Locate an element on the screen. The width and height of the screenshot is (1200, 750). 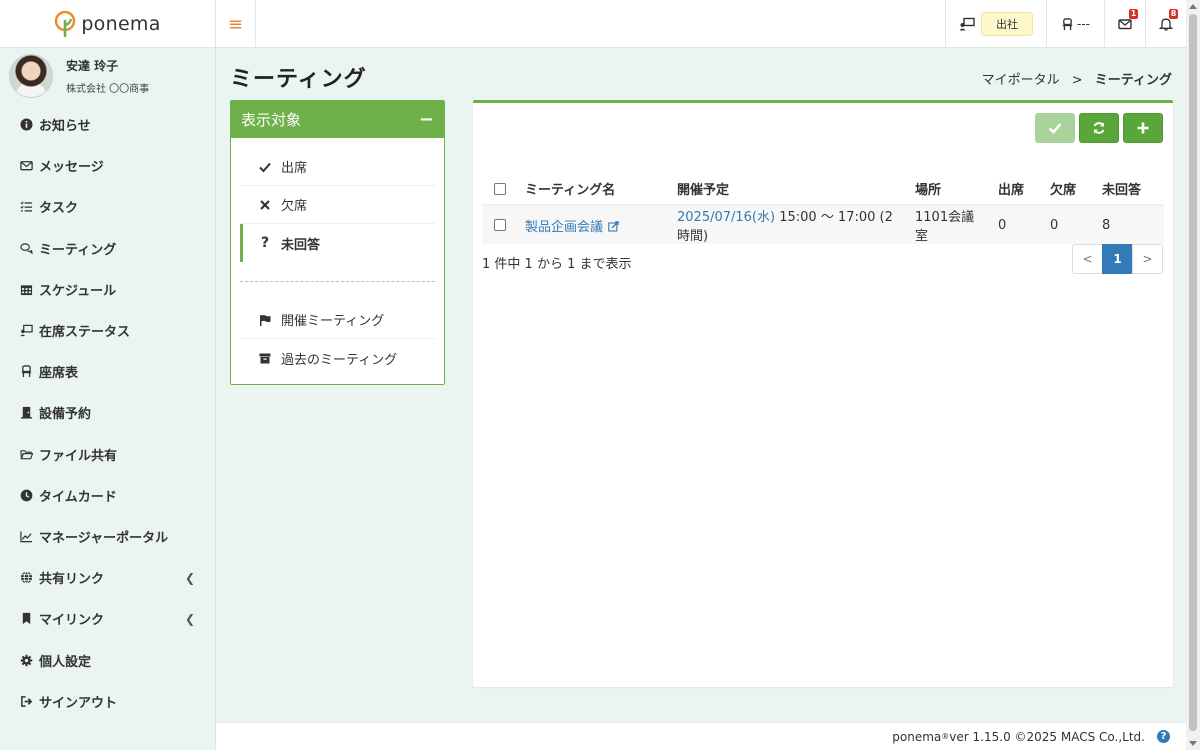
refresh-button is located at coordinates (1099, 128).